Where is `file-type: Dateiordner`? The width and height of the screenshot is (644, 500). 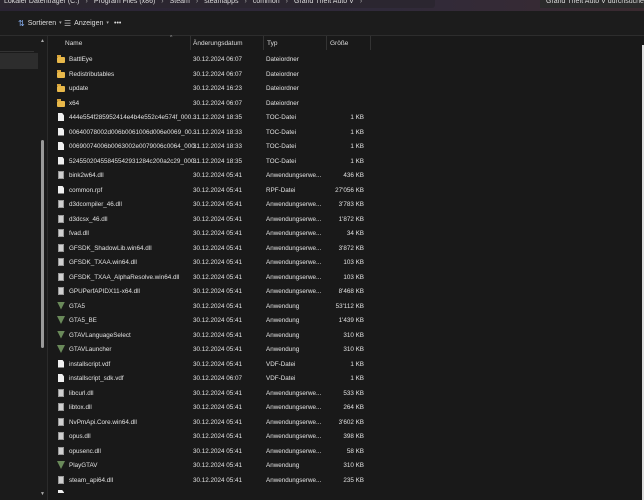
file-type: Dateiordner is located at coordinates (282, 59).